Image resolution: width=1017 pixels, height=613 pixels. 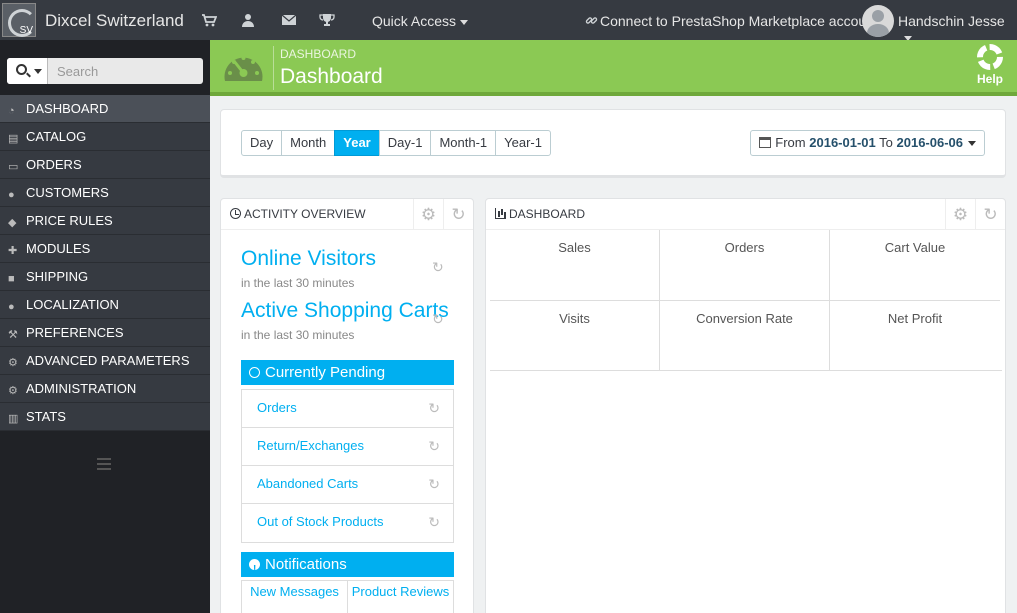 I want to click on sidebar-item-customers: ● CUSTOMERS, so click(x=105, y=193).